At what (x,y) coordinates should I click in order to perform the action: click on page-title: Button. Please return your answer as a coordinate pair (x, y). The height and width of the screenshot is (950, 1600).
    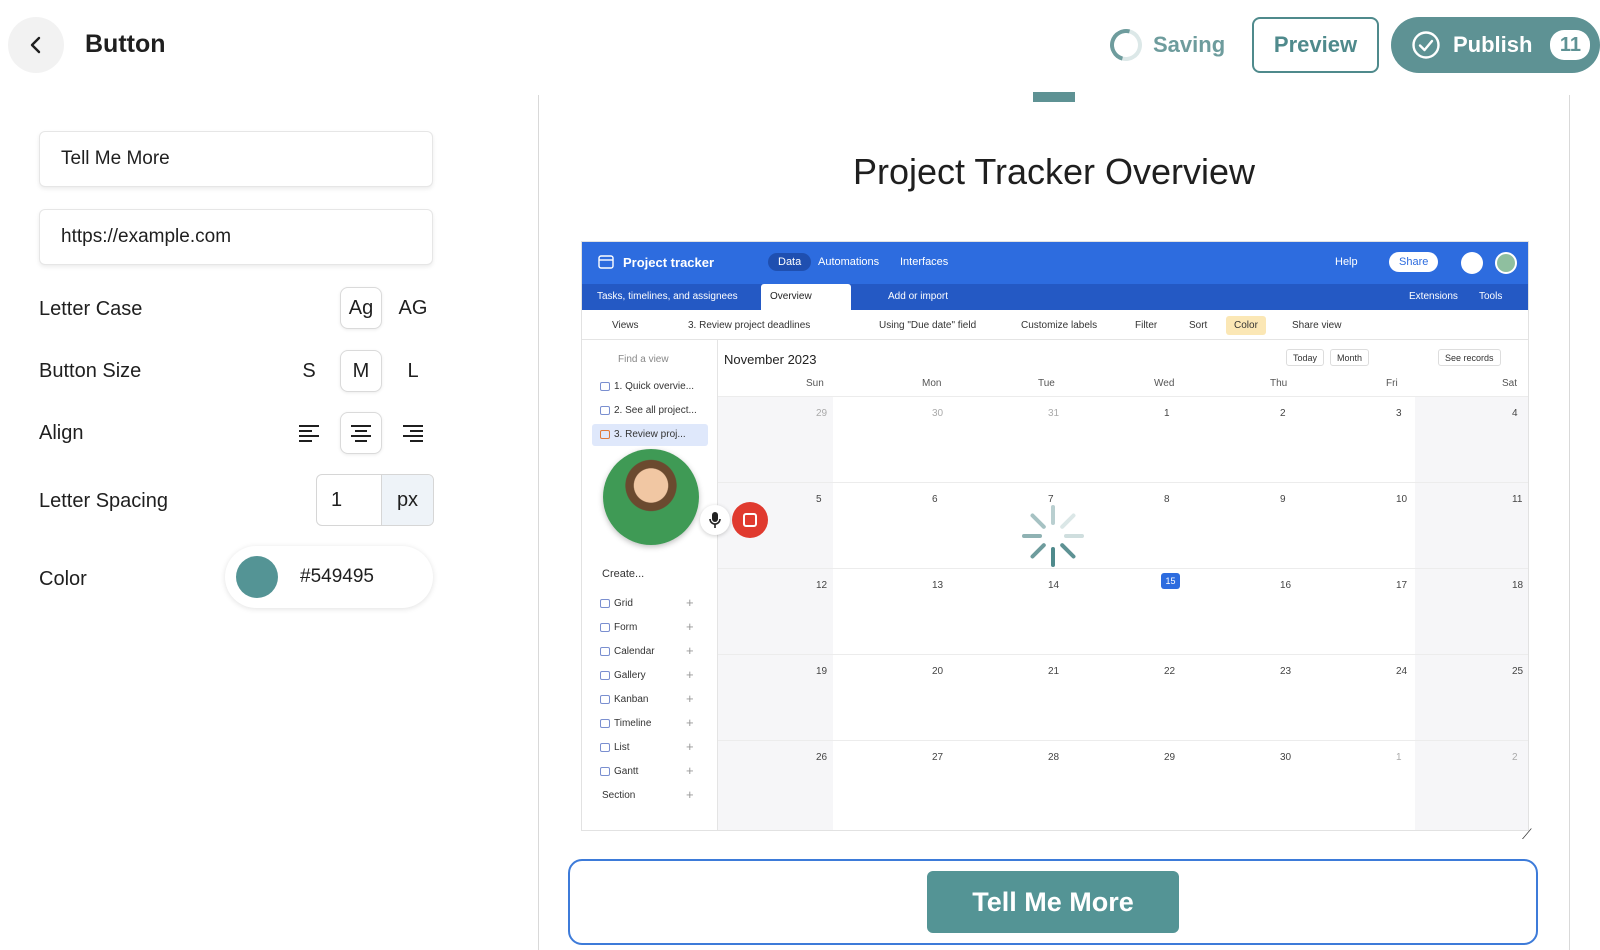
    Looking at the image, I should click on (125, 44).